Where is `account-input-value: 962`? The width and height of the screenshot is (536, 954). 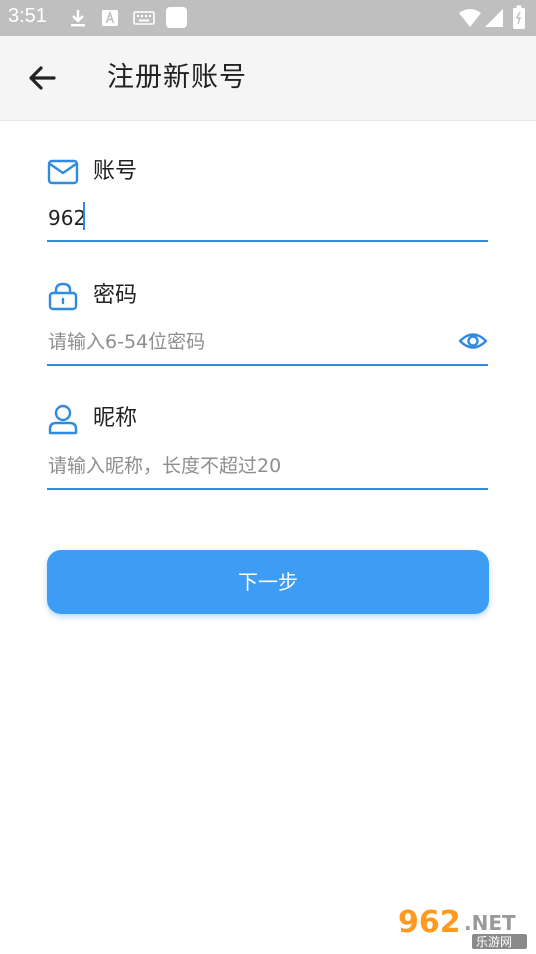 account-input-value: 962 is located at coordinates (67, 218).